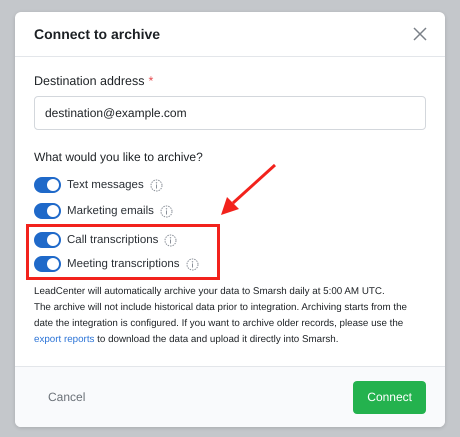  Describe the element at coordinates (97, 34) in the screenshot. I see `dialog-title: Connect to archive` at that location.